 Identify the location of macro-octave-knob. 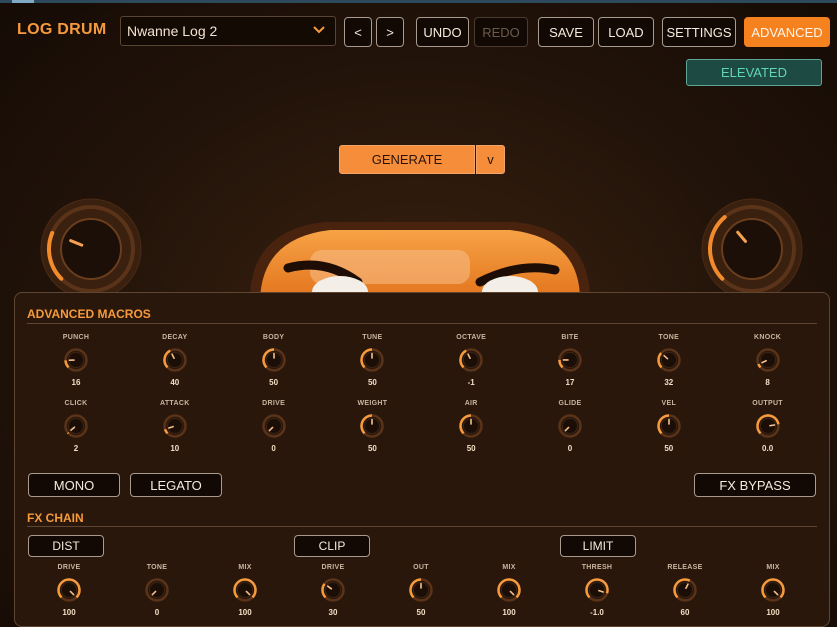
(471, 360).